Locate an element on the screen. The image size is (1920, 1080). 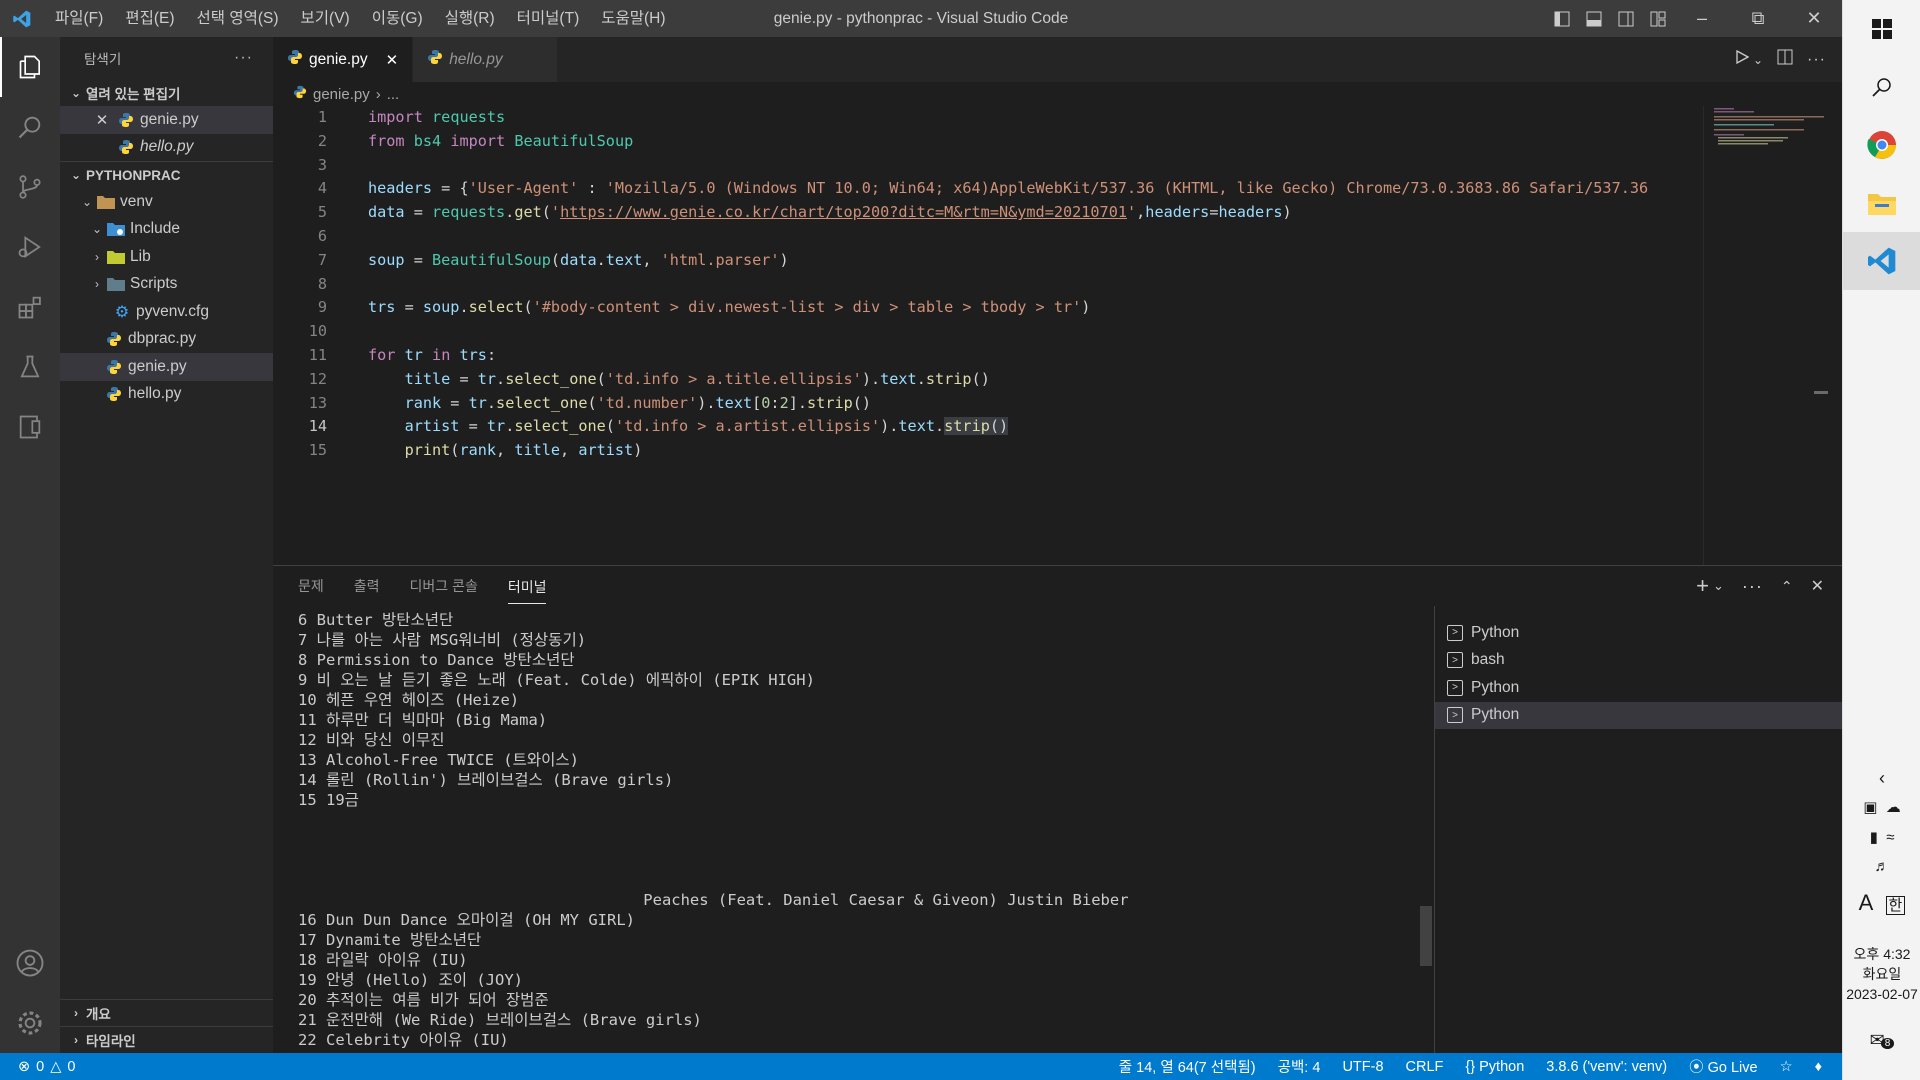
maximize-panel-icon: ⌃ is located at coordinates (1787, 586).